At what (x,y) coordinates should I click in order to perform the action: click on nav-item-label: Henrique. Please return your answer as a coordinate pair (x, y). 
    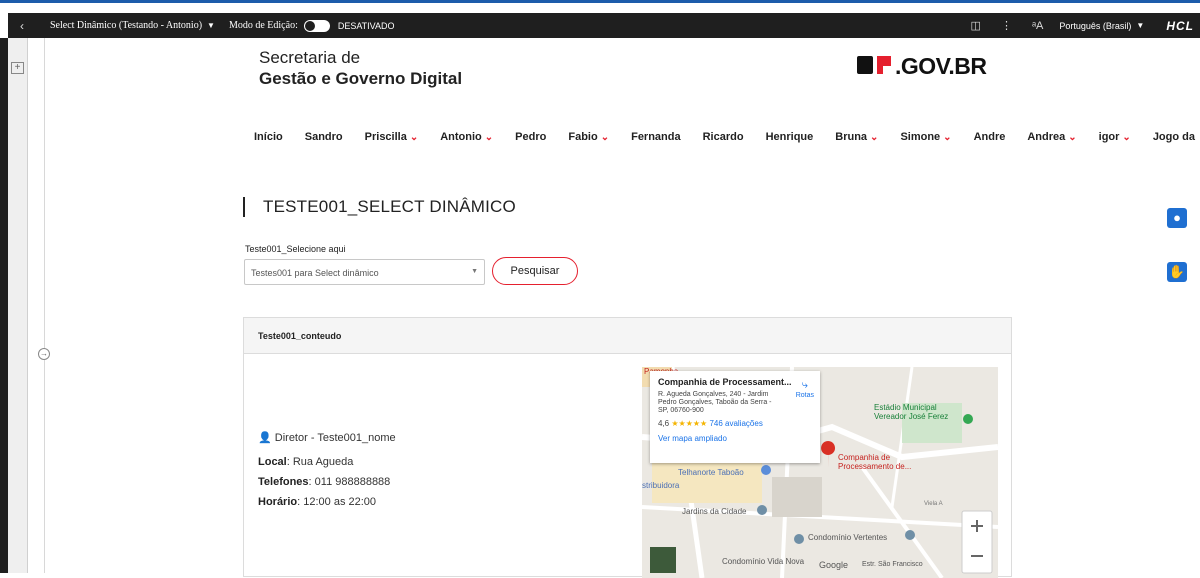
    Looking at the image, I should click on (789, 137).